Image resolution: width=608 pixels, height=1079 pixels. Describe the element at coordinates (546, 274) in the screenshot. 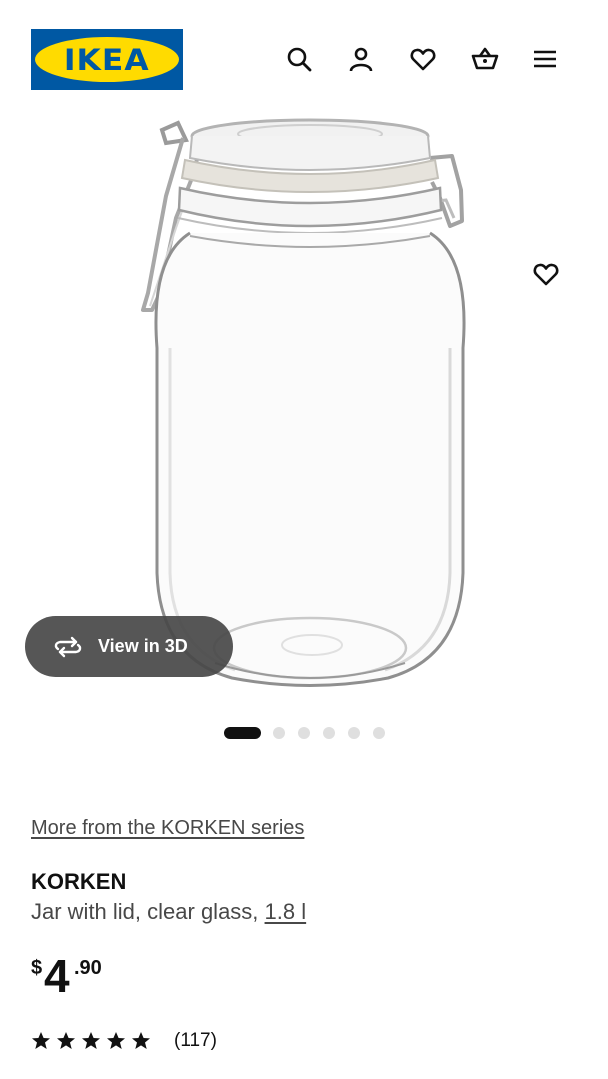

I see `add-to-favorites-heart-icon` at that location.